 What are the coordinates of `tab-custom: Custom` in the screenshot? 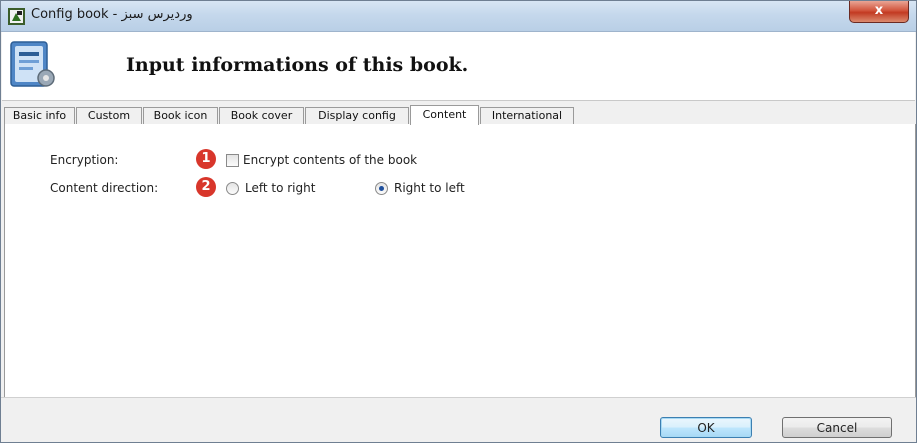 It's located at (109, 115).